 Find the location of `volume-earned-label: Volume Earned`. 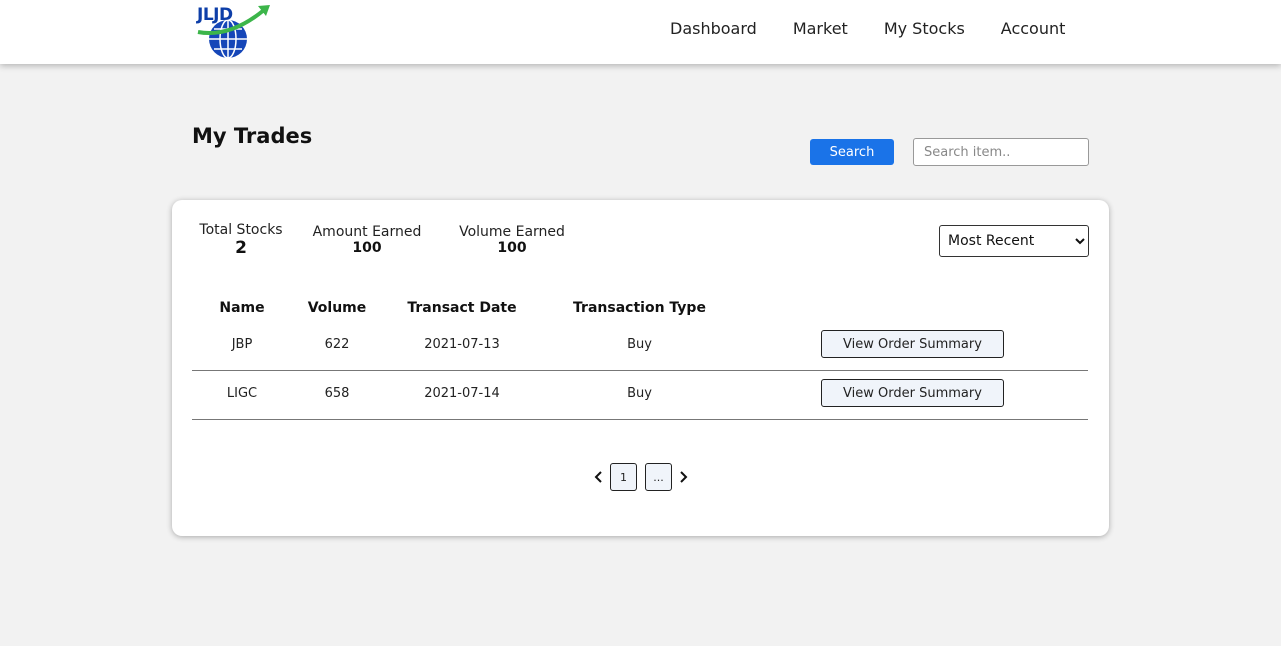

volume-earned-label: Volume Earned is located at coordinates (512, 232).